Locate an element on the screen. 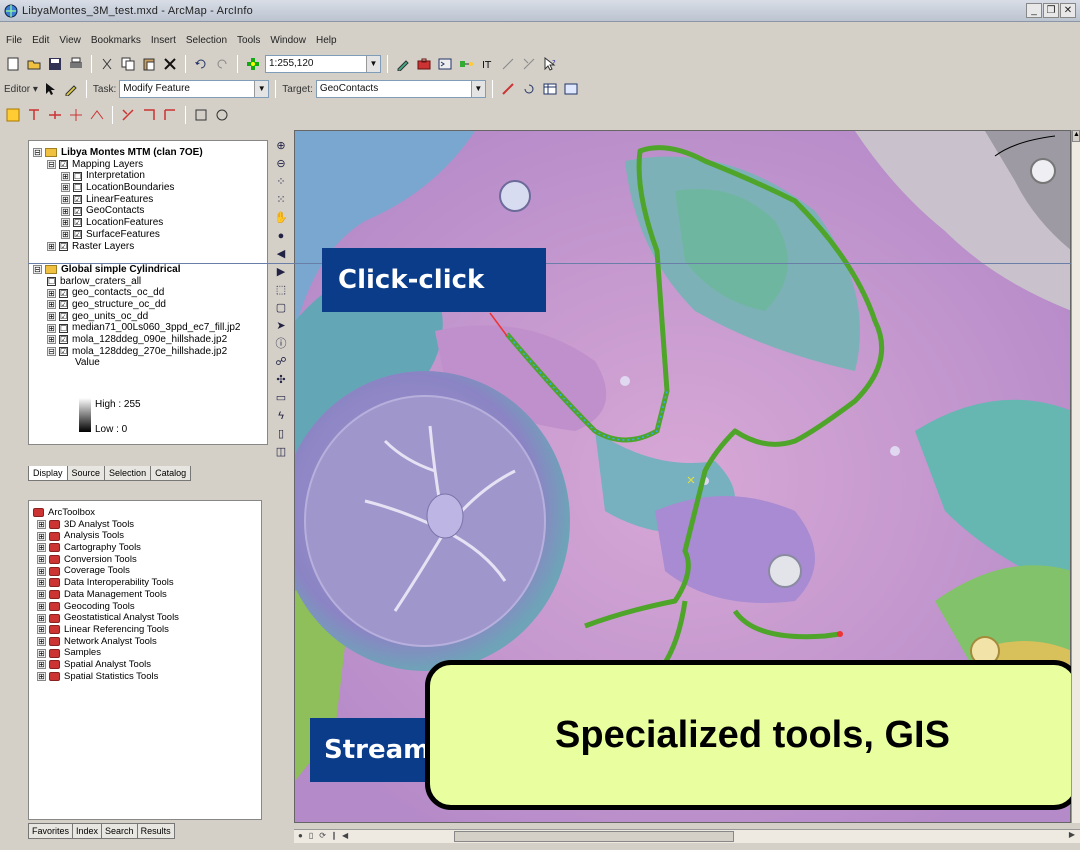 This screenshot has height=850, width=1080. minimize-button: _ is located at coordinates (1034, 10).